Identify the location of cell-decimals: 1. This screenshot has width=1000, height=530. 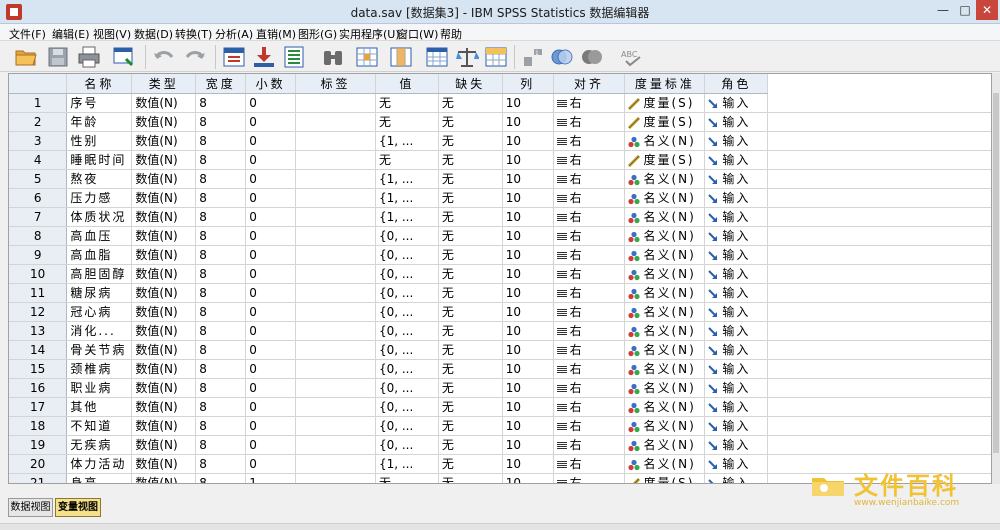
(271, 478).